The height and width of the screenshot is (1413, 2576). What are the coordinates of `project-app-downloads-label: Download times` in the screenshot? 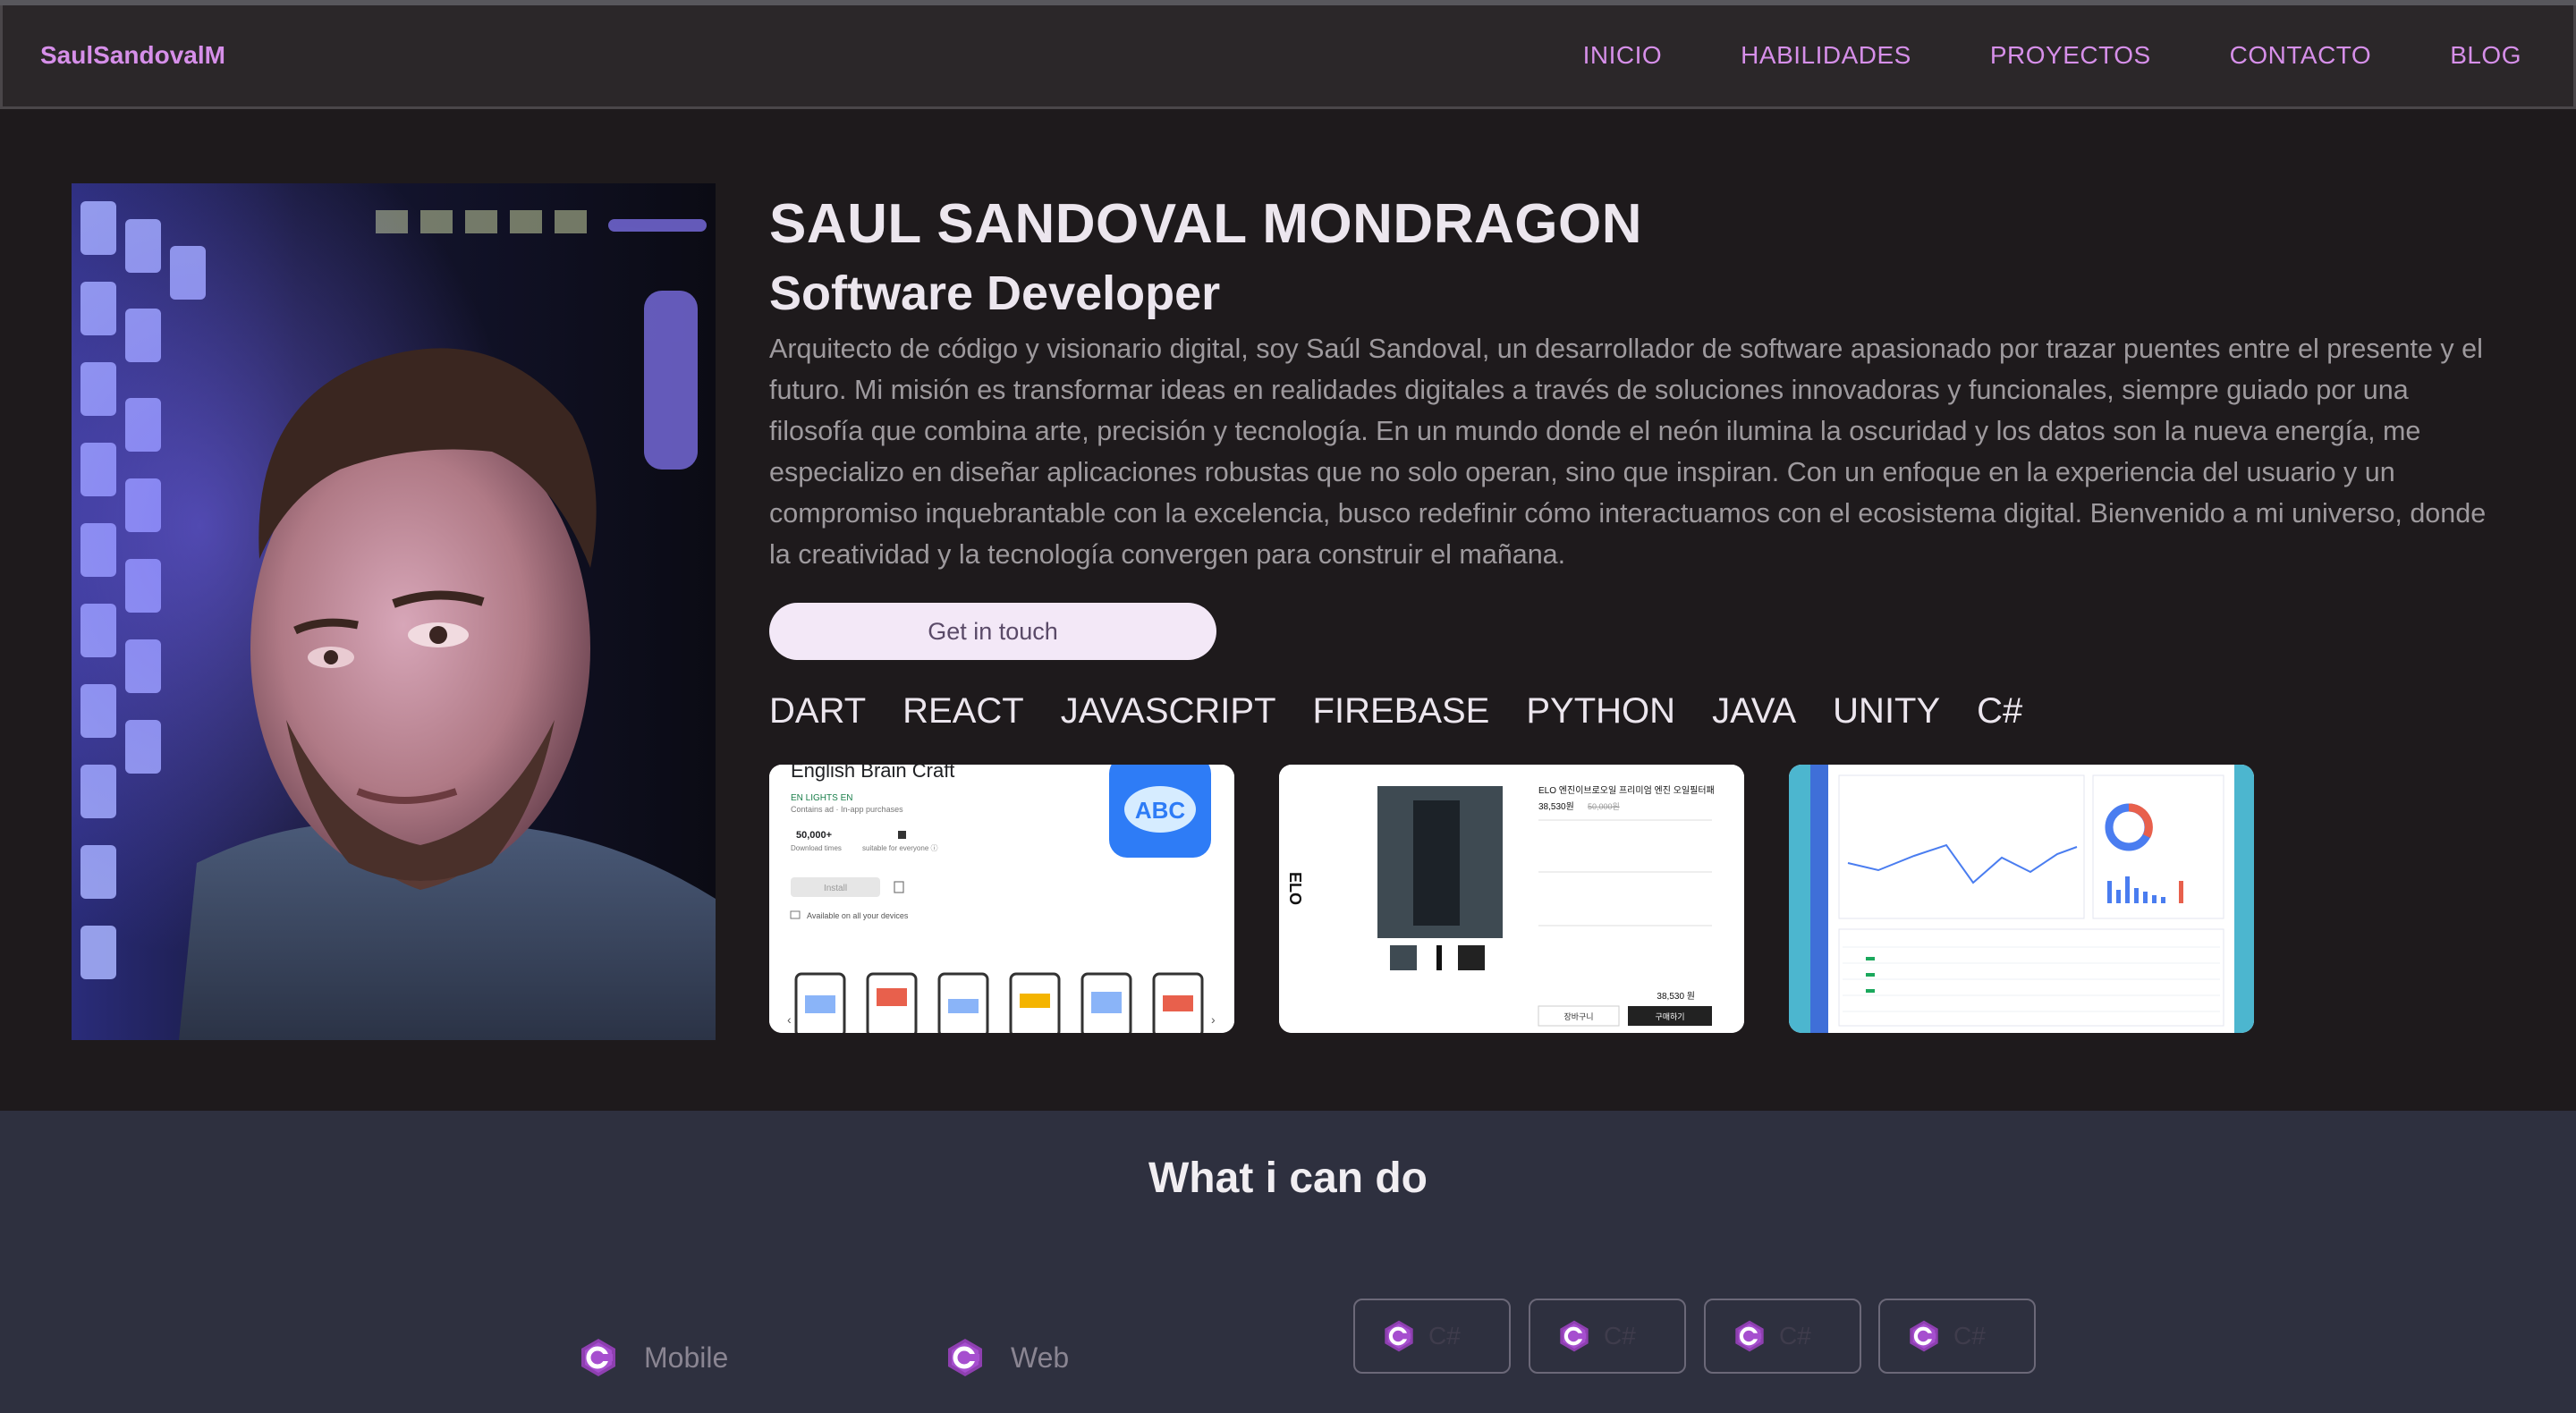 It's located at (816, 848).